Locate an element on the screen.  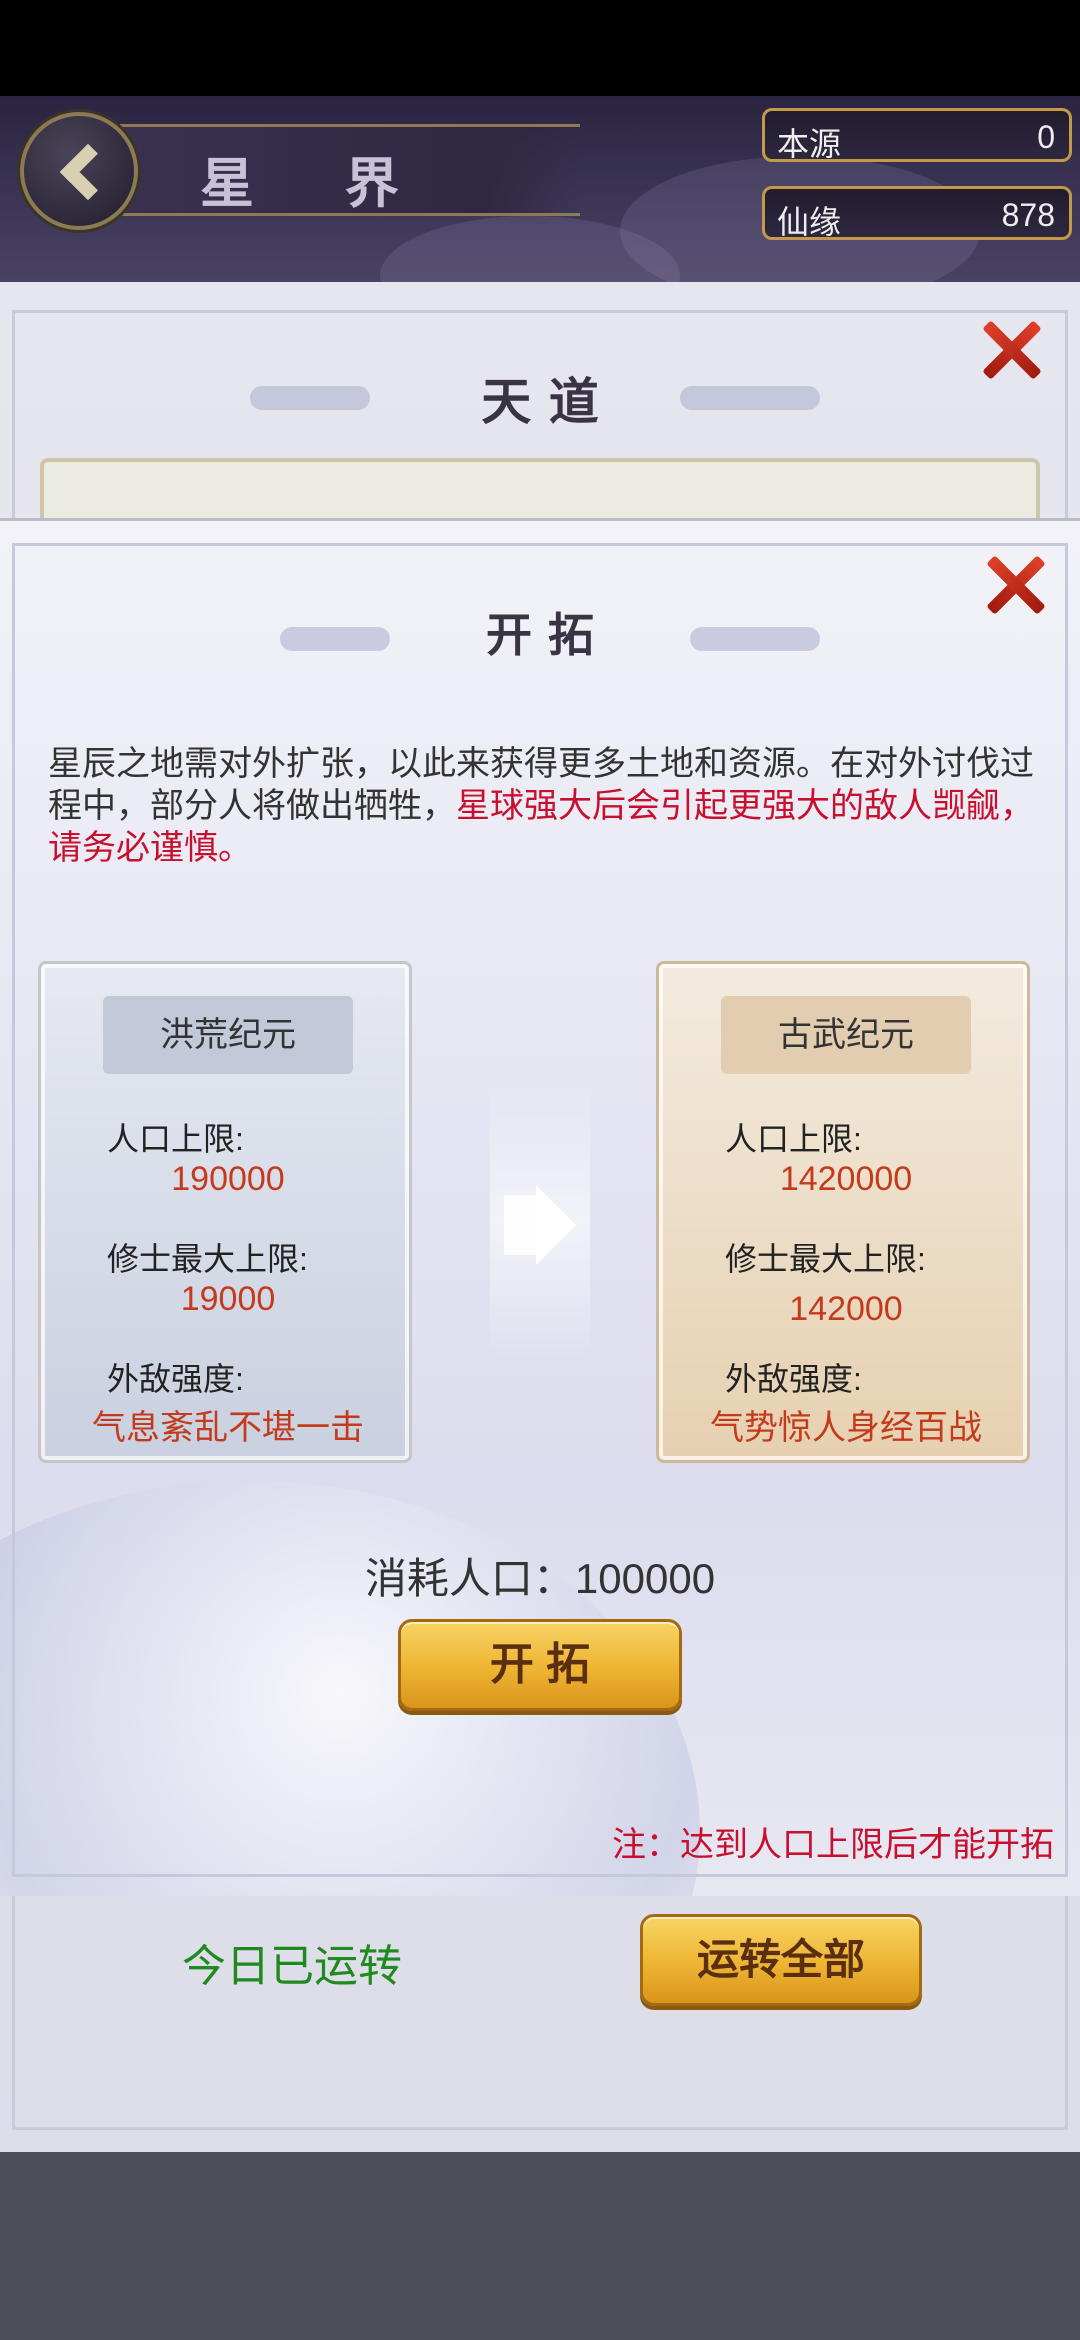
resource-value: 878 is located at coordinates (1028, 215).